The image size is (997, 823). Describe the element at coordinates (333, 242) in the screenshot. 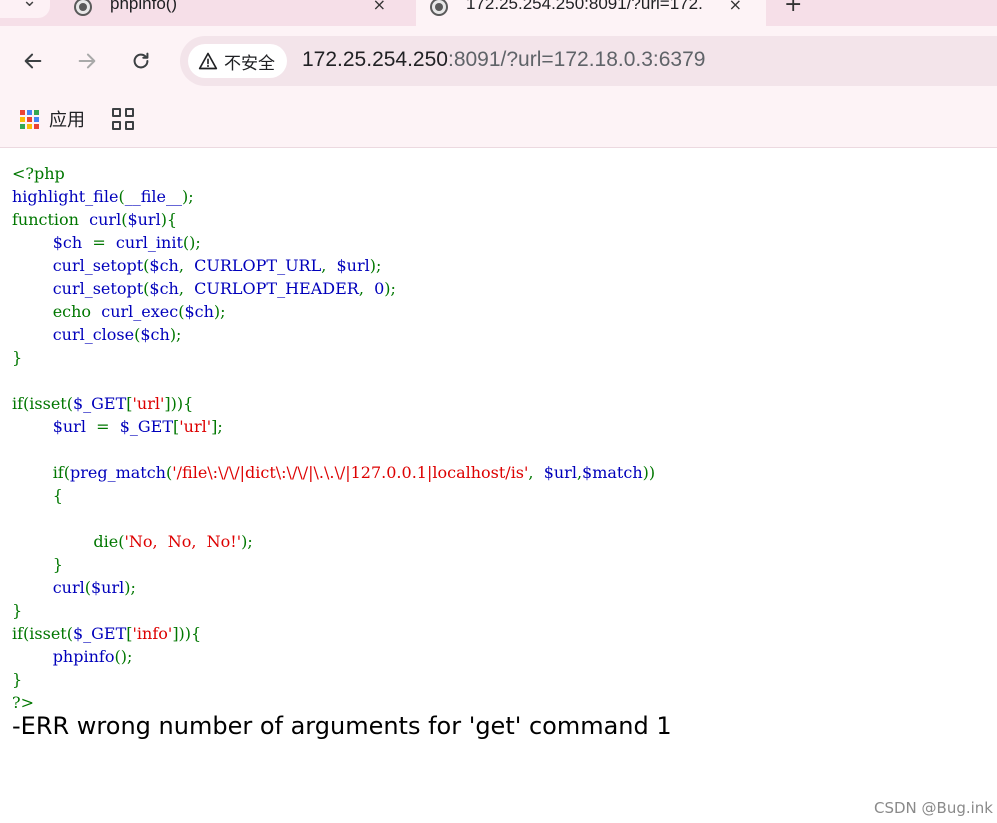

I see `code-line: $ch = curl_init();` at that location.